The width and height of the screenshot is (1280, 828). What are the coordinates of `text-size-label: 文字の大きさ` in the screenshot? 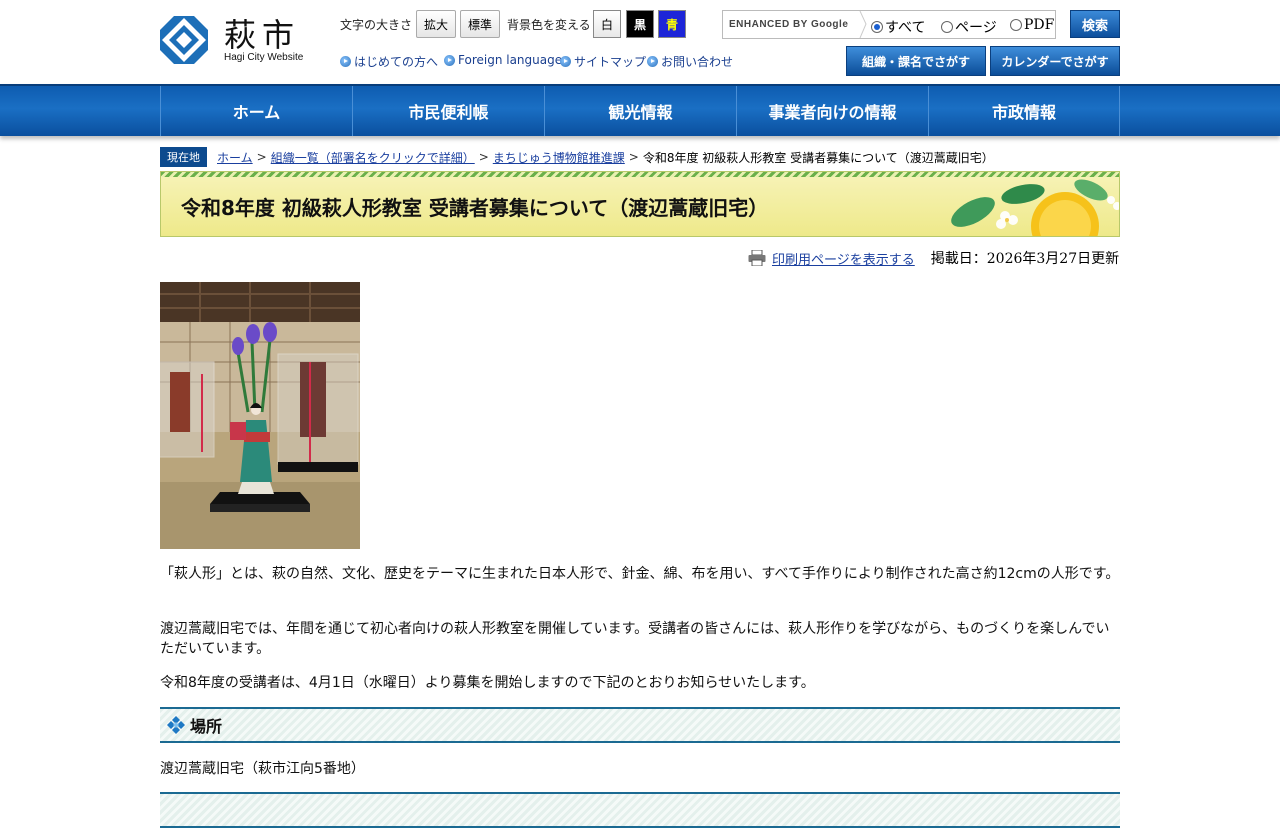 It's located at (376, 25).